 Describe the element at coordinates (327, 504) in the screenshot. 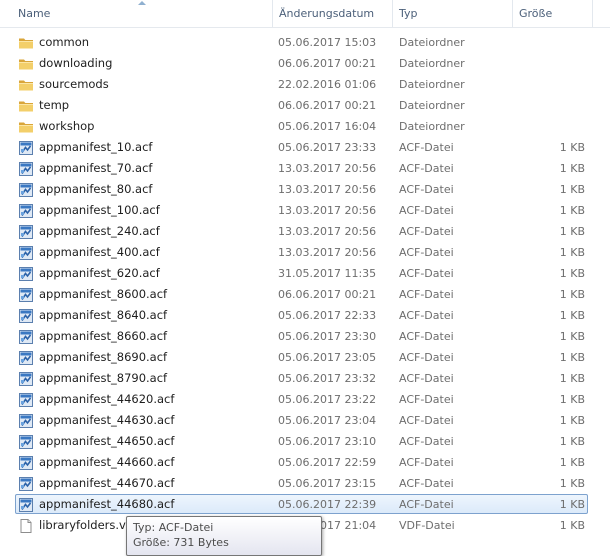

I see `file-date: 05.06.2017 22:39` at that location.